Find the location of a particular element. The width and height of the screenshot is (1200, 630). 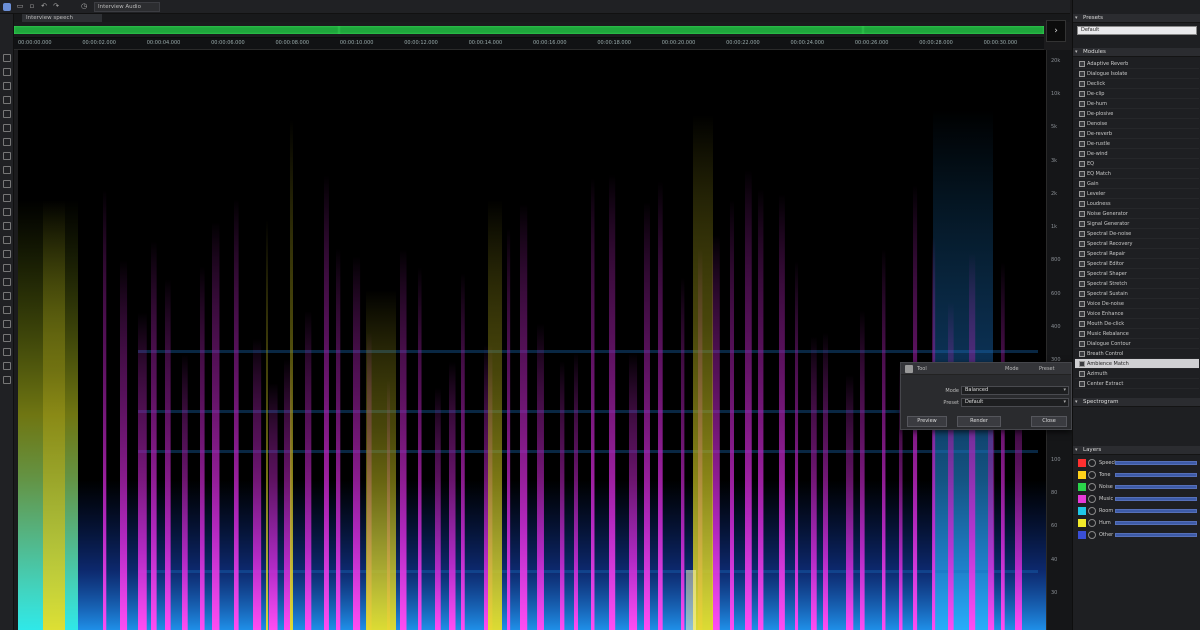

box-select-icon is located at coordinates (7, 100).